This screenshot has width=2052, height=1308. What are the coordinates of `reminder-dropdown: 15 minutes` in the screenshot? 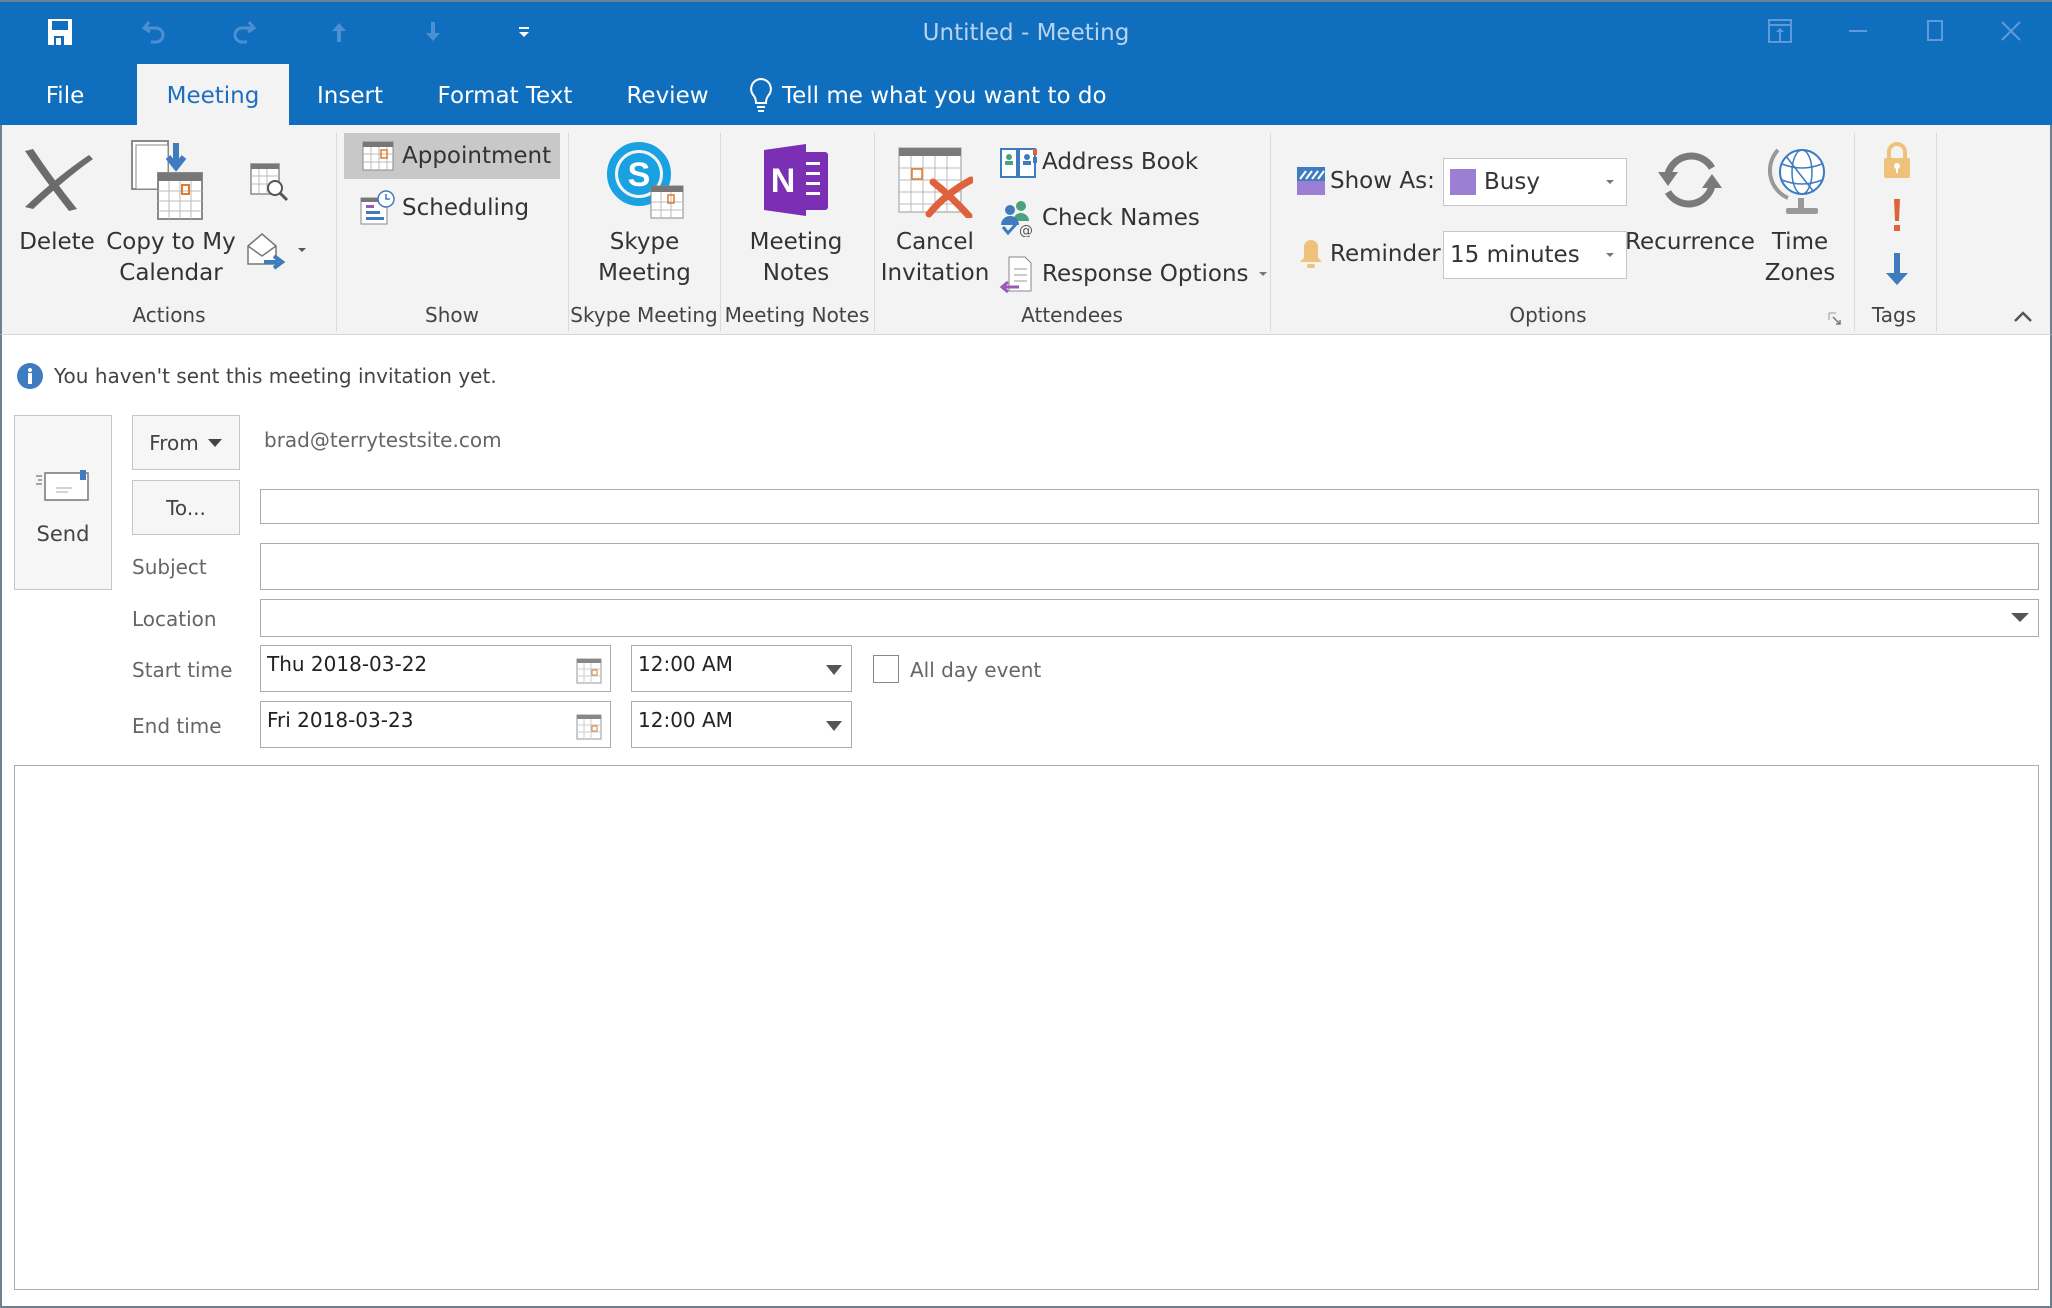 It's located at (1535, 255).